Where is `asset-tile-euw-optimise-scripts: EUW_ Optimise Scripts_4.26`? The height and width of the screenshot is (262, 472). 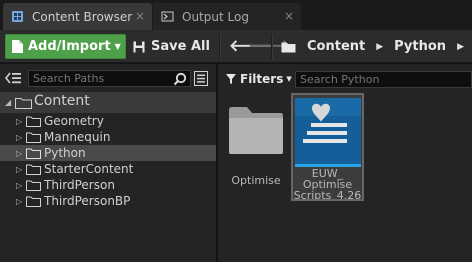 asset-tile-euw-optimise-scripts: EUW_ Optimise Scripts_4.26 is located at coordinates (327, 147).